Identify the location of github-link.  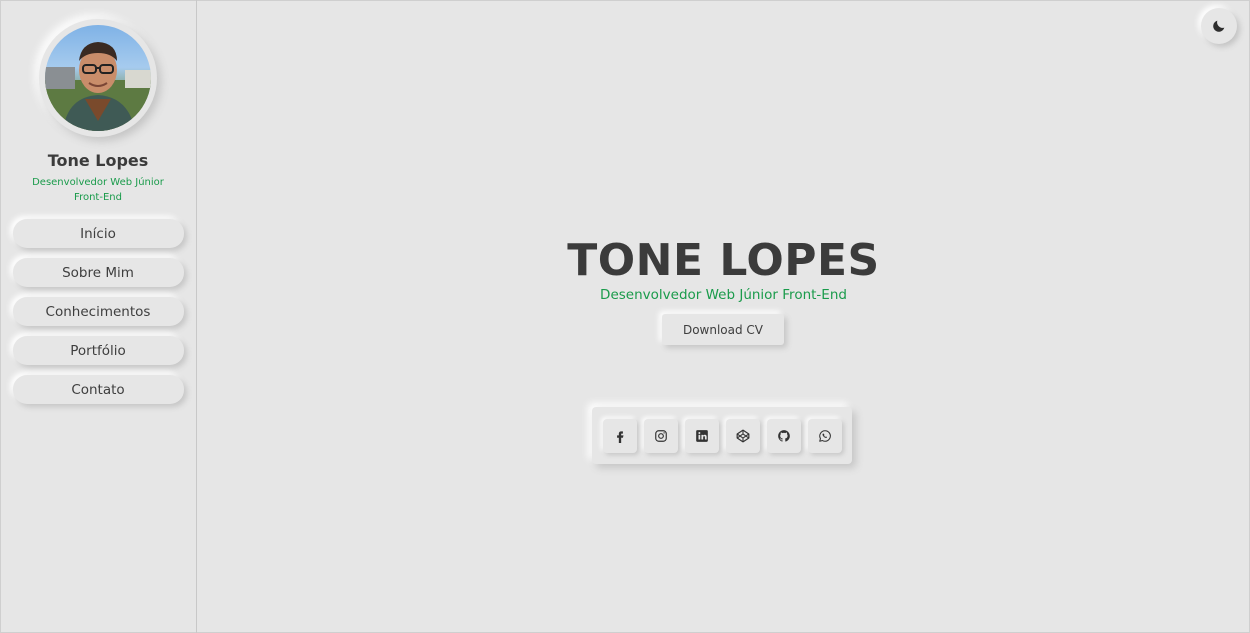
(783, 435).